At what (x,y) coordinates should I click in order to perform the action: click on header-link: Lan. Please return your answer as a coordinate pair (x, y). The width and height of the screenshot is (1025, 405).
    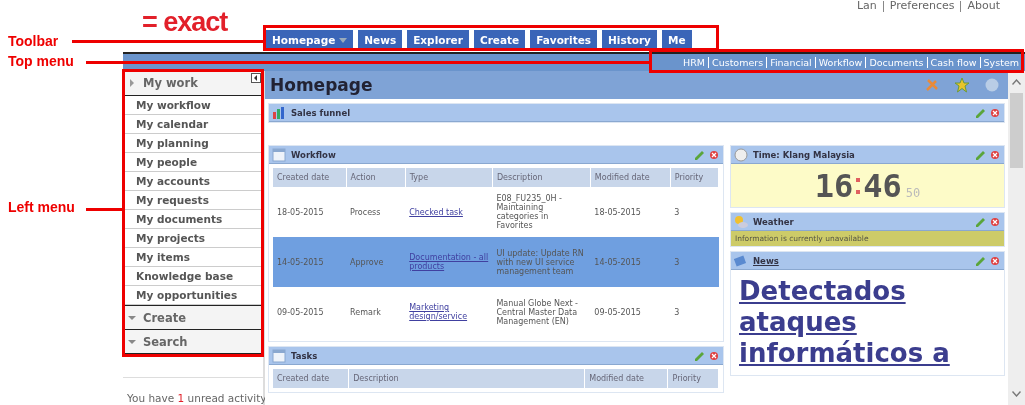
    Looking at the image, I should click on (866, 6).